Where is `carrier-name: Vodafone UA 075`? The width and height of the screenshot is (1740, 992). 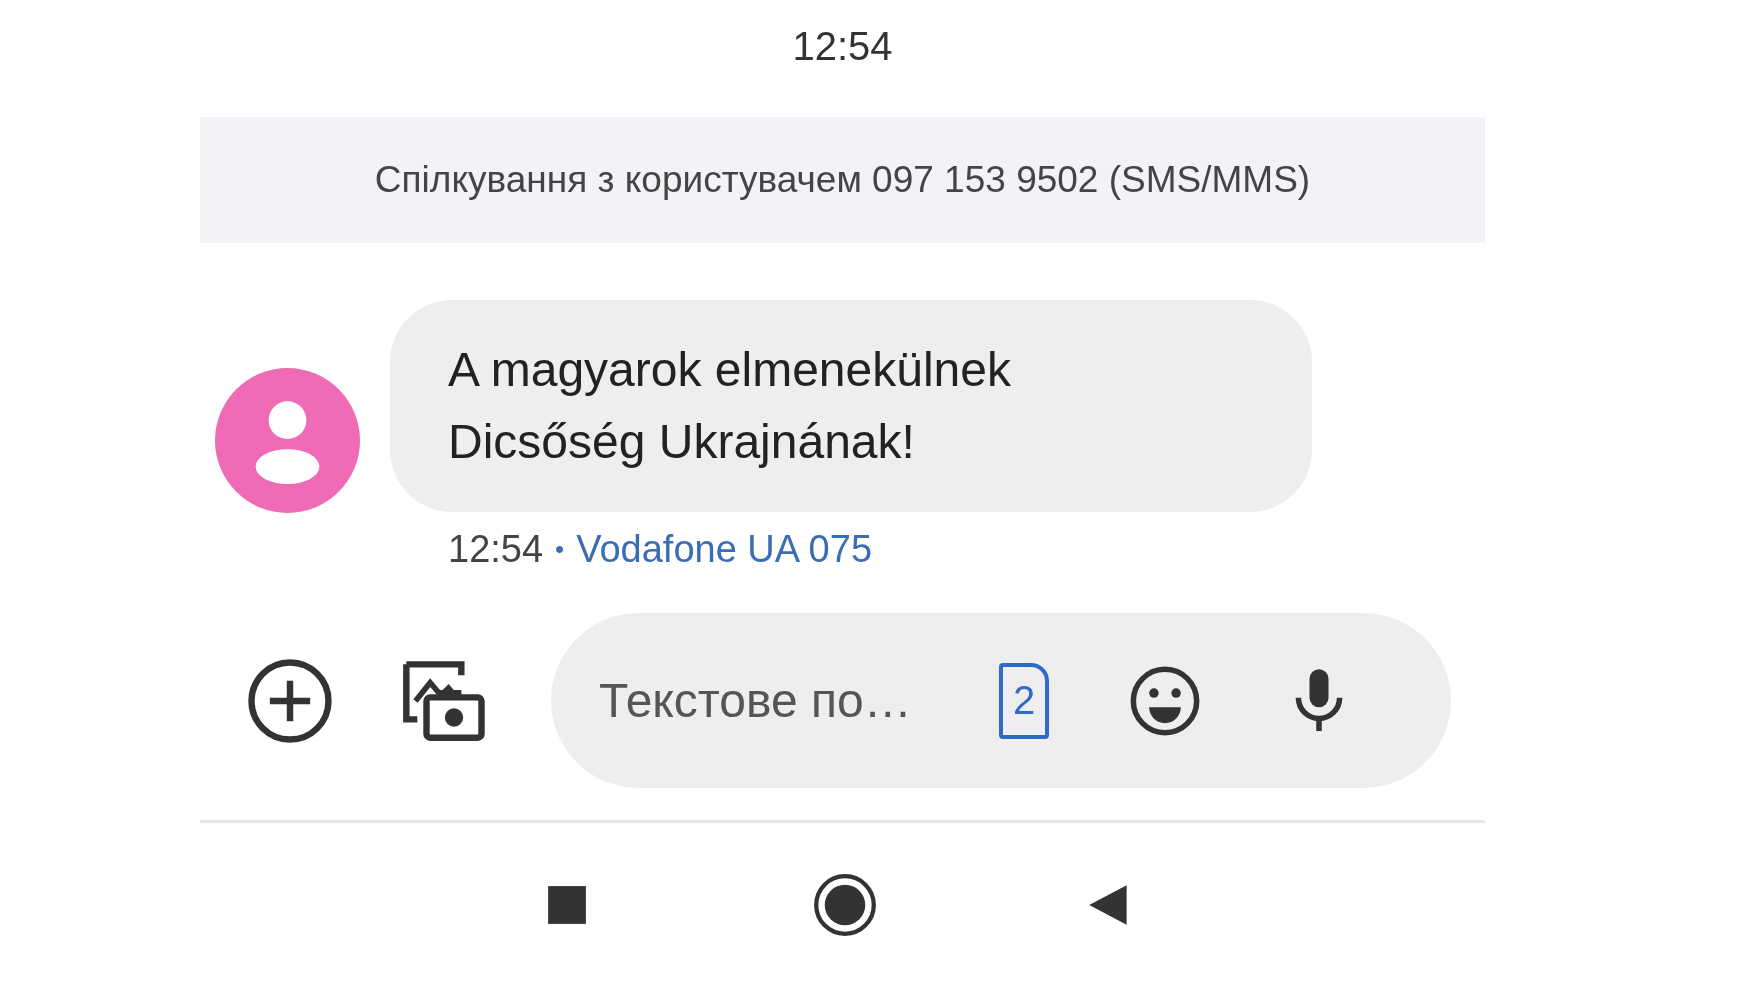 carrier-name: Vodafone UA 075 is located at coordinates (724, 549).